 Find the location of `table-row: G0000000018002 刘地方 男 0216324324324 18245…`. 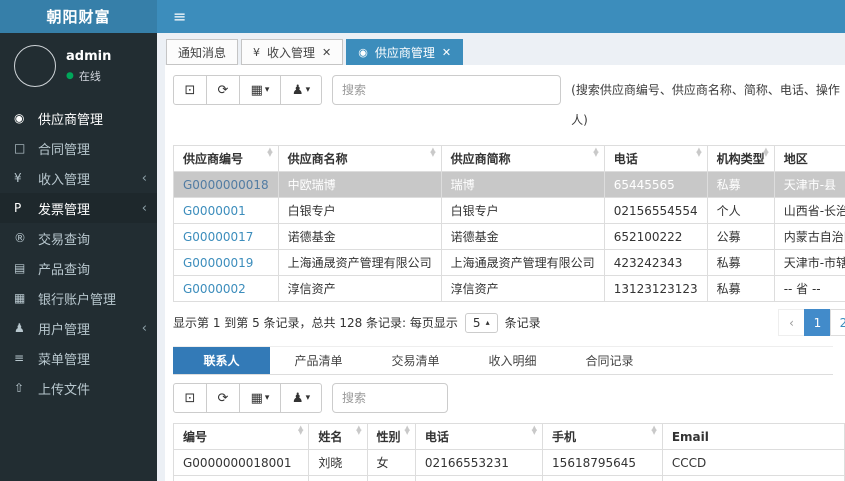

table-row: G0000000018002 刘地方 男 0216324324324 18245… is located at coordinates (508, 478).